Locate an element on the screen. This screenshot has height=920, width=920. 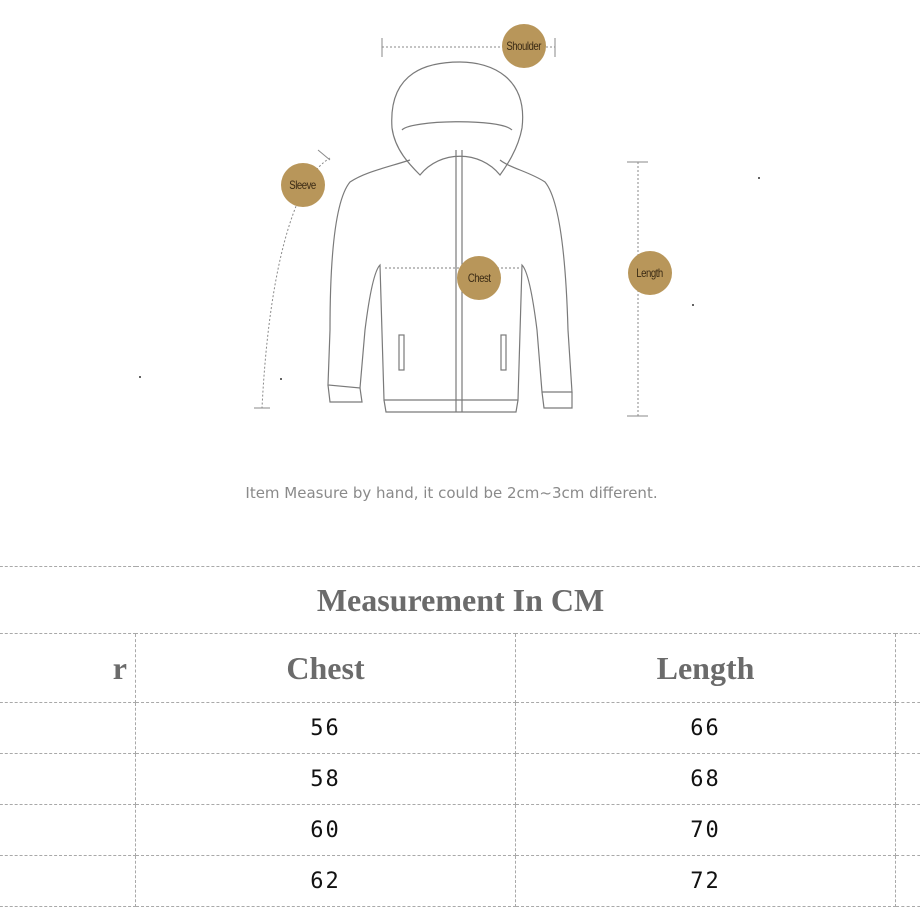
table-row: 56 66 is located at coordinates (460, 728).